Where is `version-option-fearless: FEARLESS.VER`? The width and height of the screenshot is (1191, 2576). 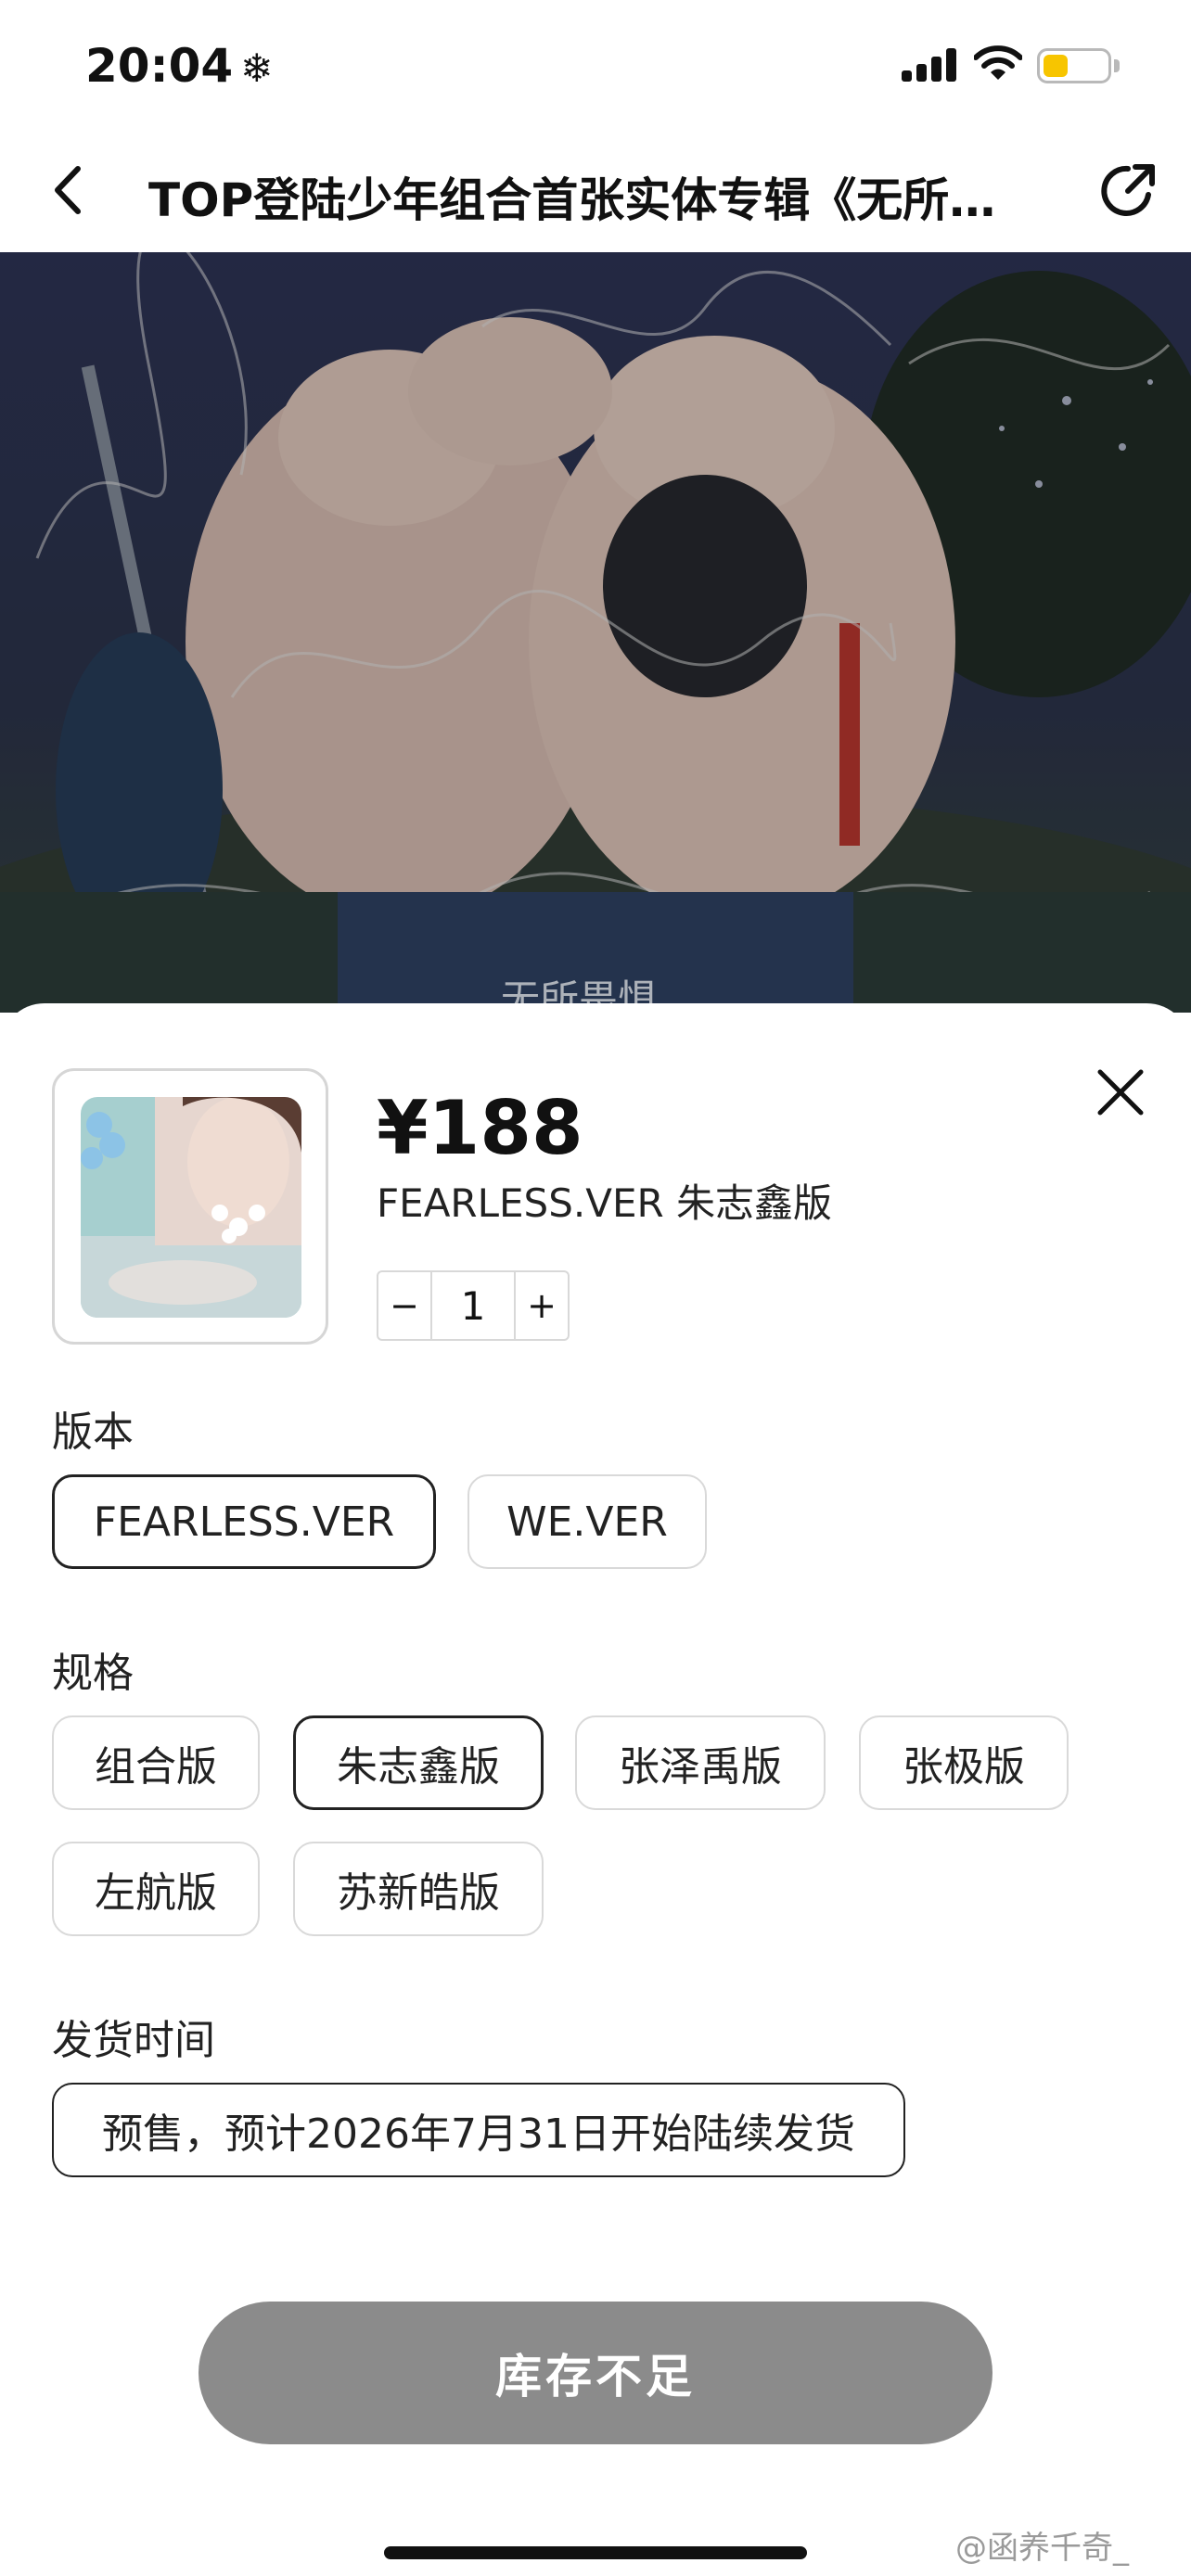 version-option-fearless: FEARLESS.VER is located at coordinates (244, 1521).